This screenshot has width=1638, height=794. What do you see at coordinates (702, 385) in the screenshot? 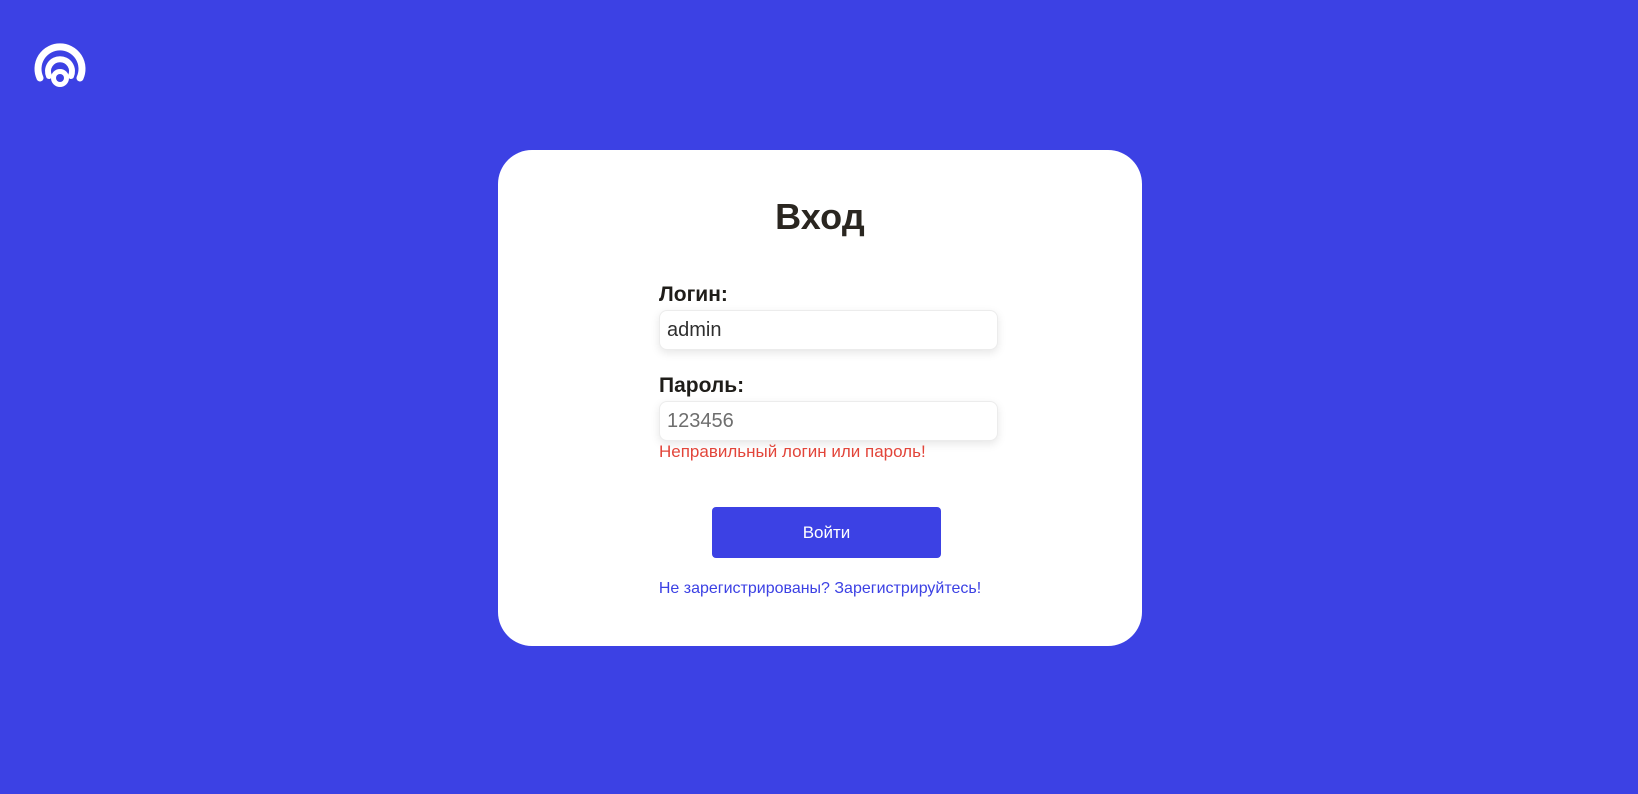
I see `password-label: Пароль:` at bounding box center [702, 385].